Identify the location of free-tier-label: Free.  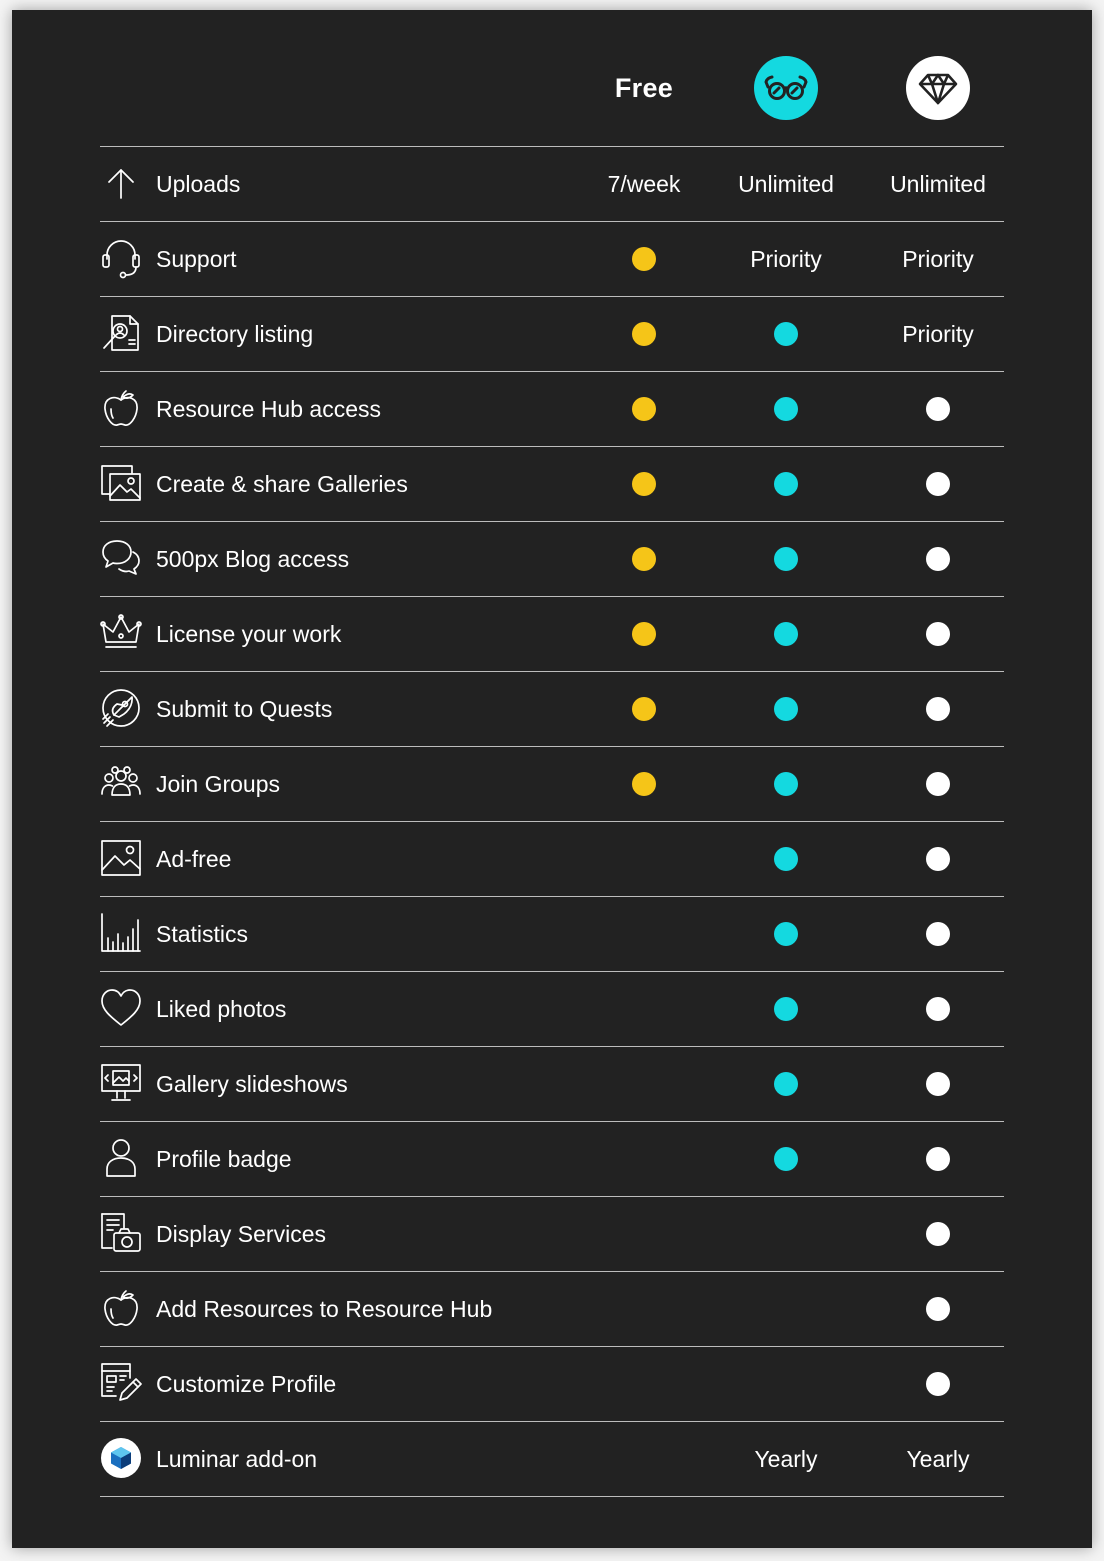
(644, 87).